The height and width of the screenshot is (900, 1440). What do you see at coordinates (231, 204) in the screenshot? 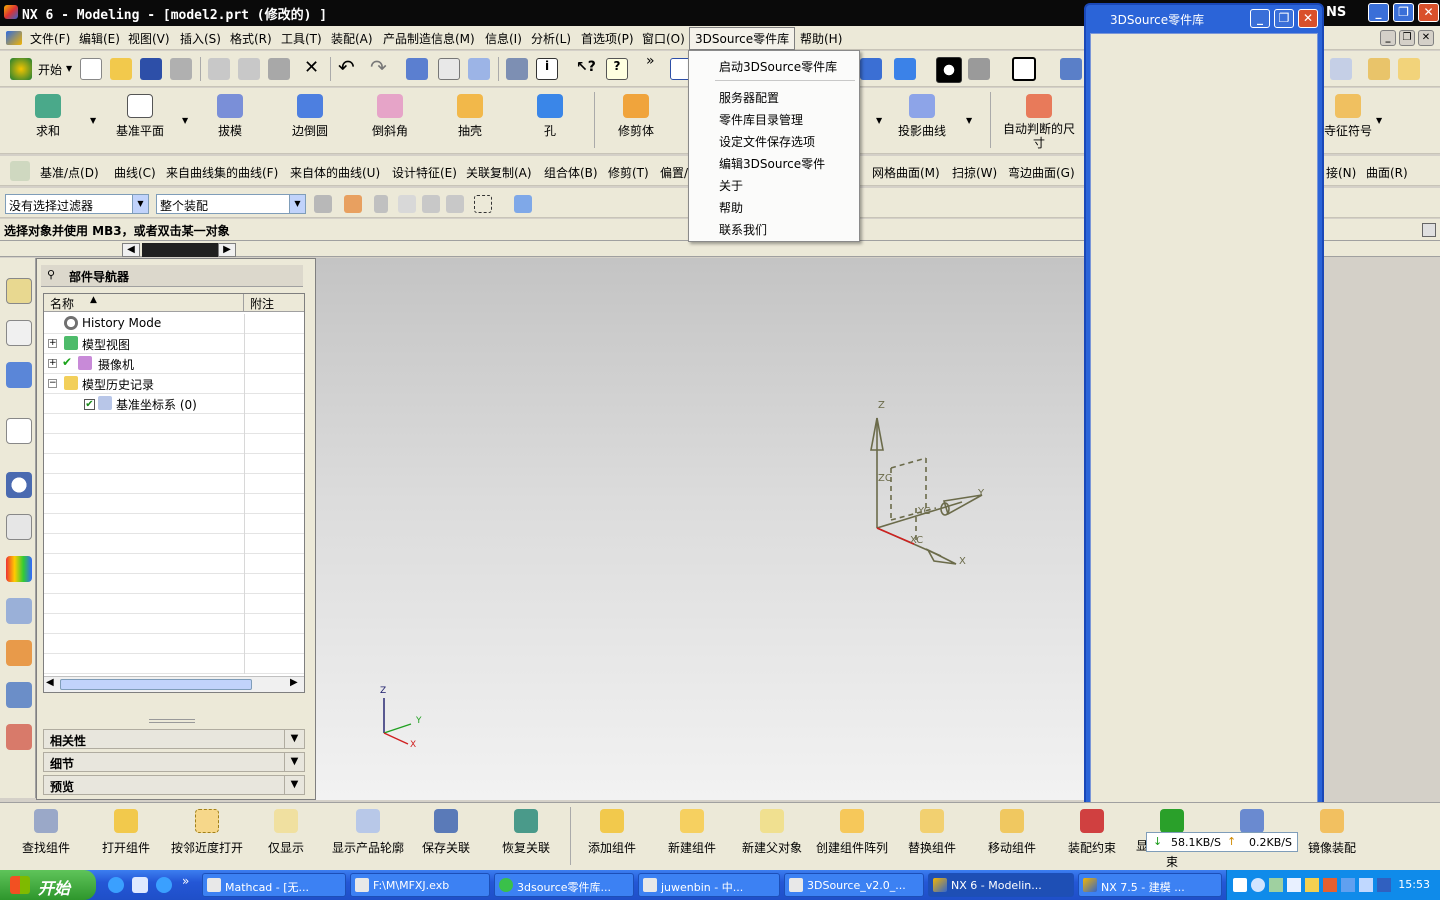
I see `scope-select: 整个装配 ▼` at bounding box center [231, 204].